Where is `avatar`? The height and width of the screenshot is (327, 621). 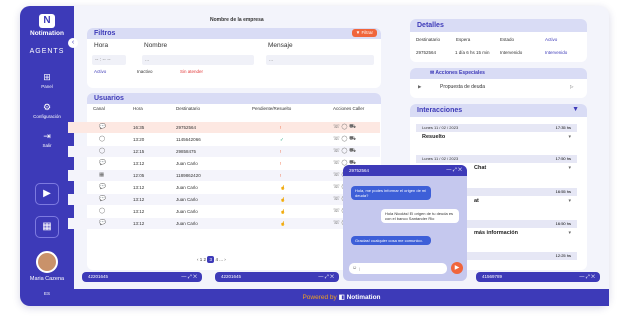 avatar is located at coordinates (47, 262).